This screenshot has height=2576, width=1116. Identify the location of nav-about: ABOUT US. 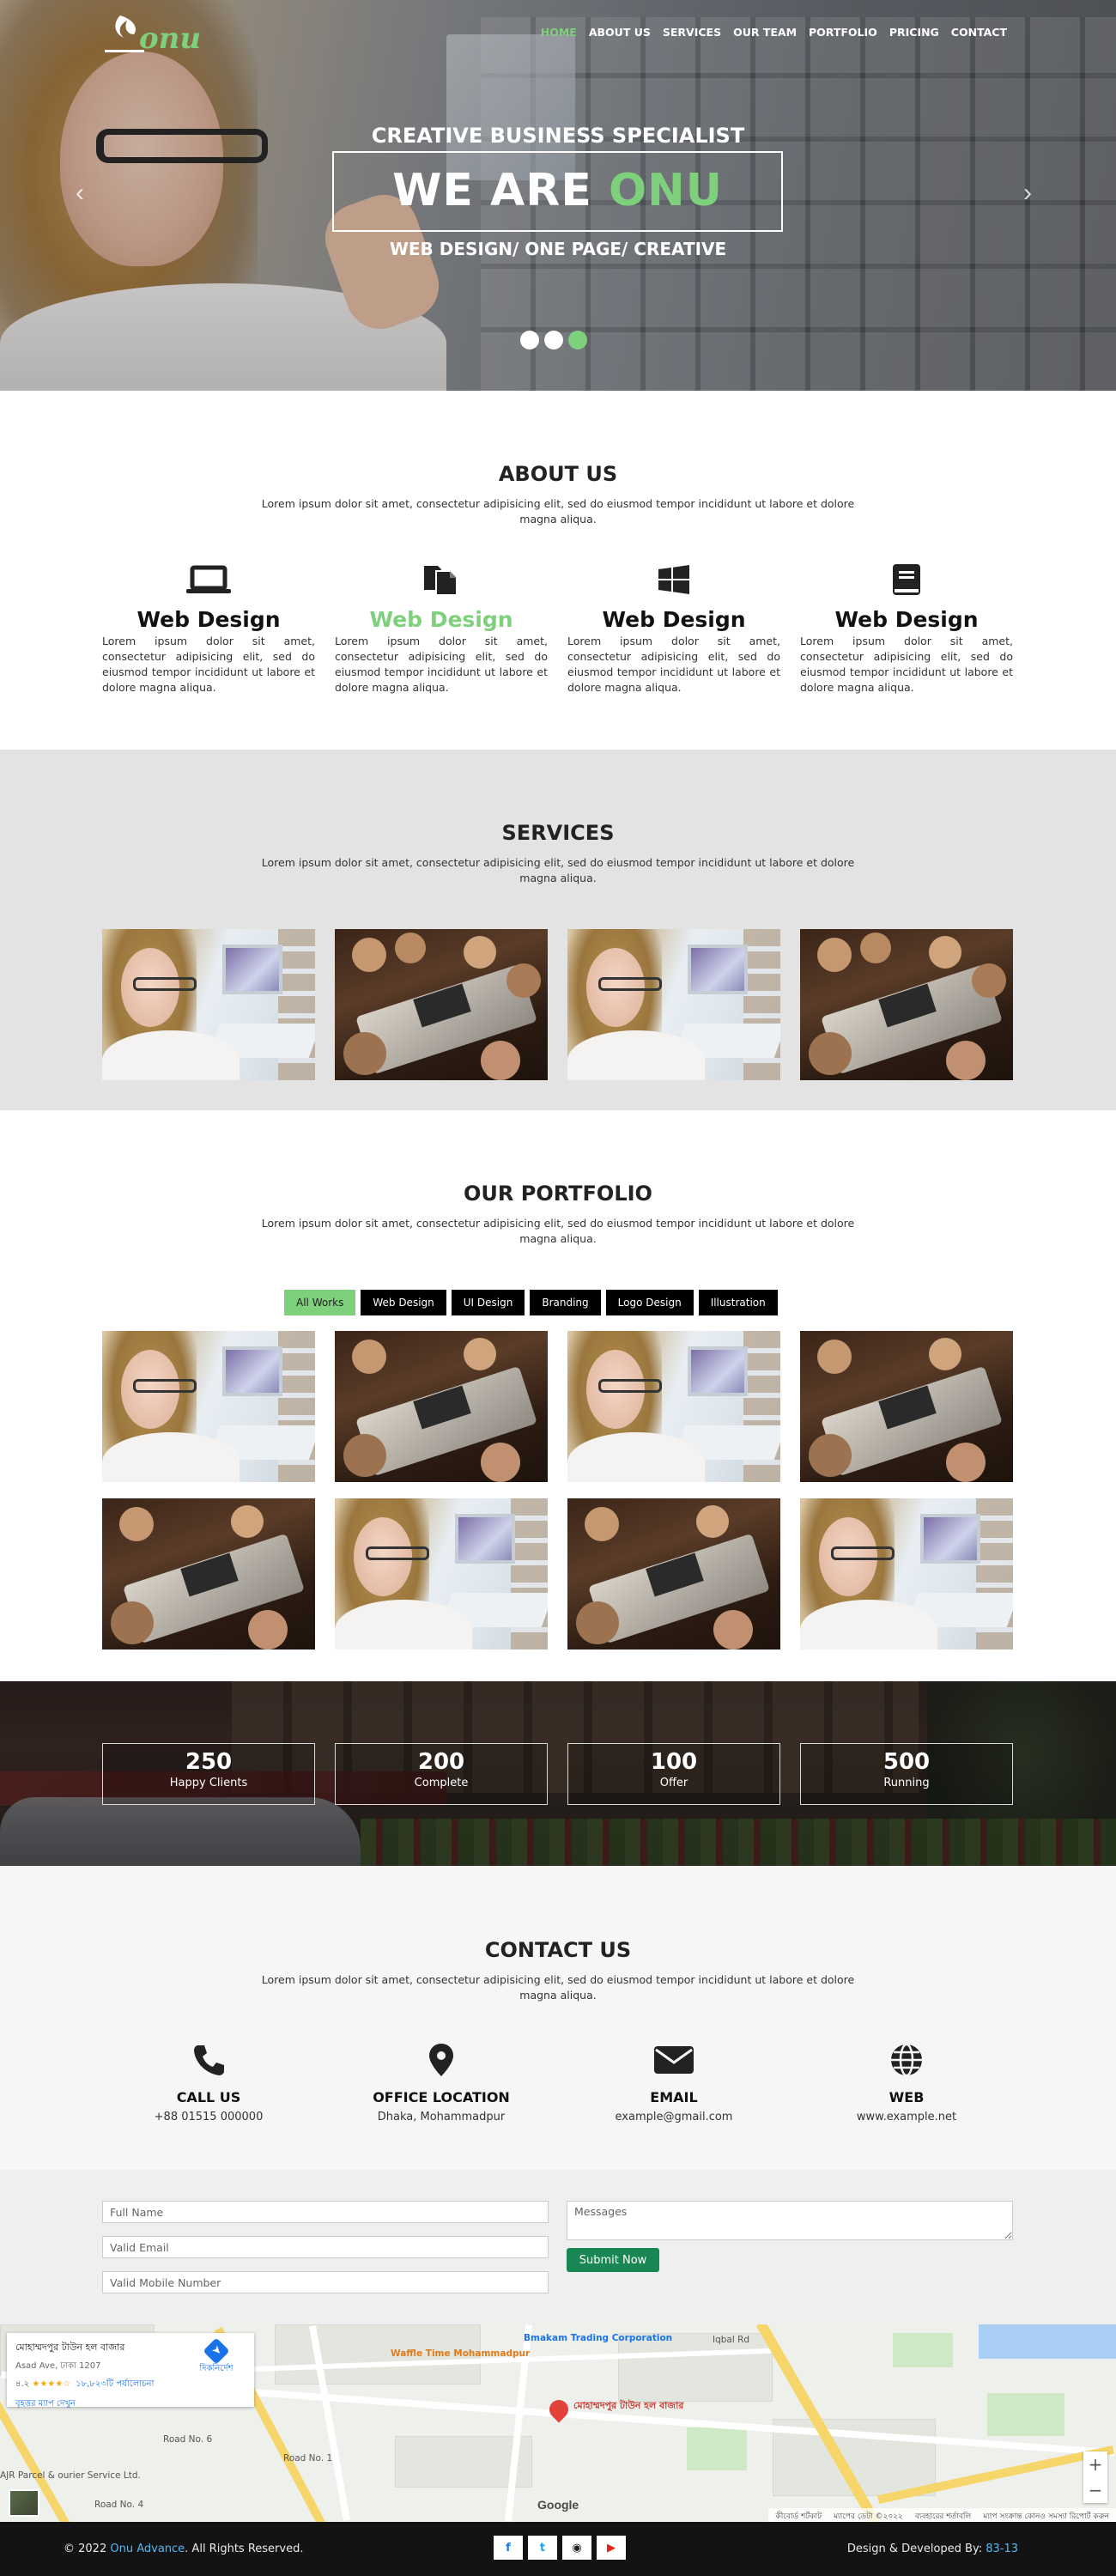
(620, 32).